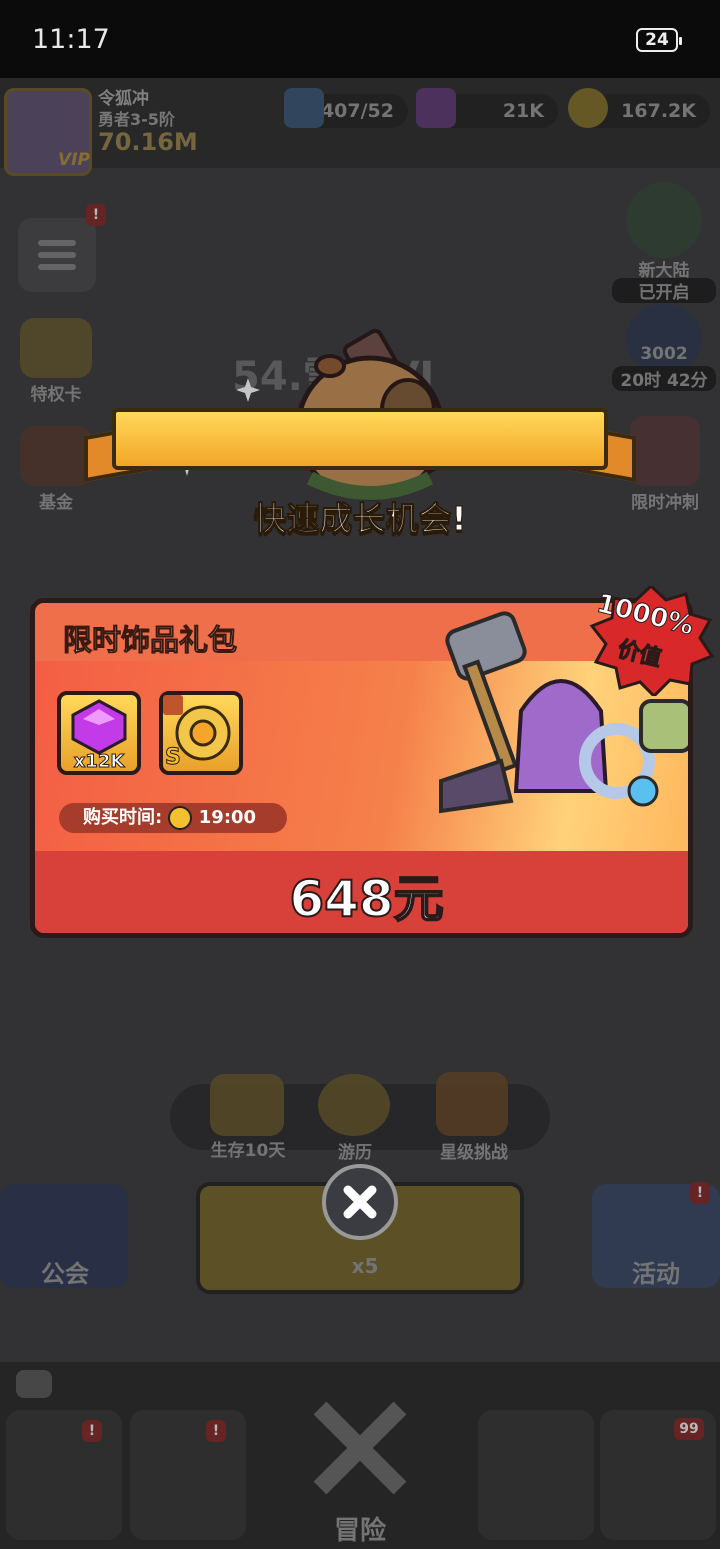 This screenshot has width=720, height=1549. Describe the element at coordinates (366, 899) in the screenshot. I see `price-label: 648元` at that location.